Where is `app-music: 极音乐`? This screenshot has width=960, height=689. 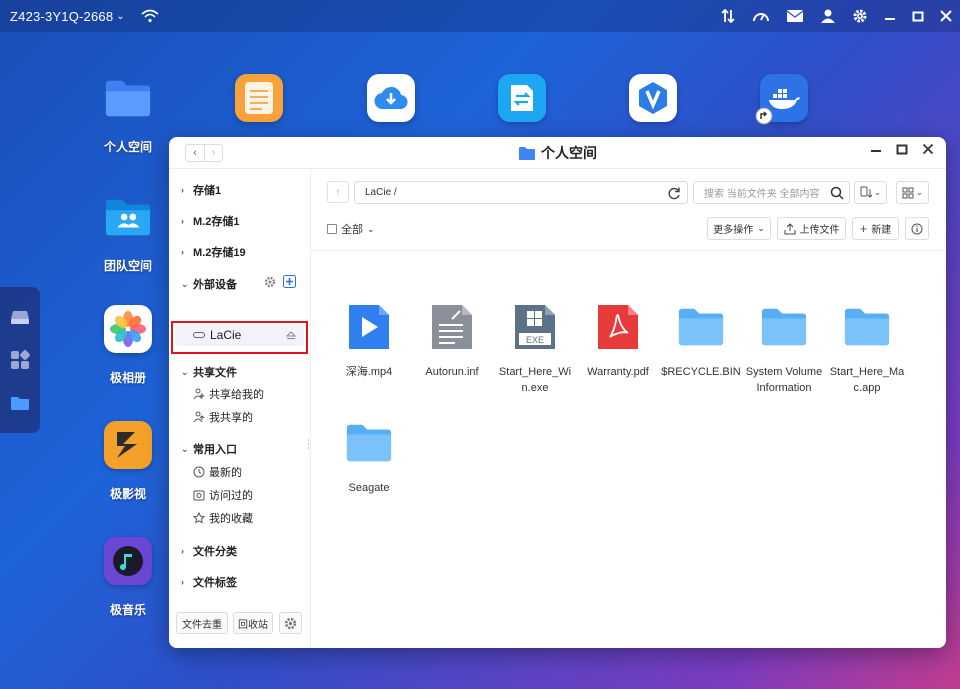 app-music: 极音乐 is located at coordinates (128, 577).